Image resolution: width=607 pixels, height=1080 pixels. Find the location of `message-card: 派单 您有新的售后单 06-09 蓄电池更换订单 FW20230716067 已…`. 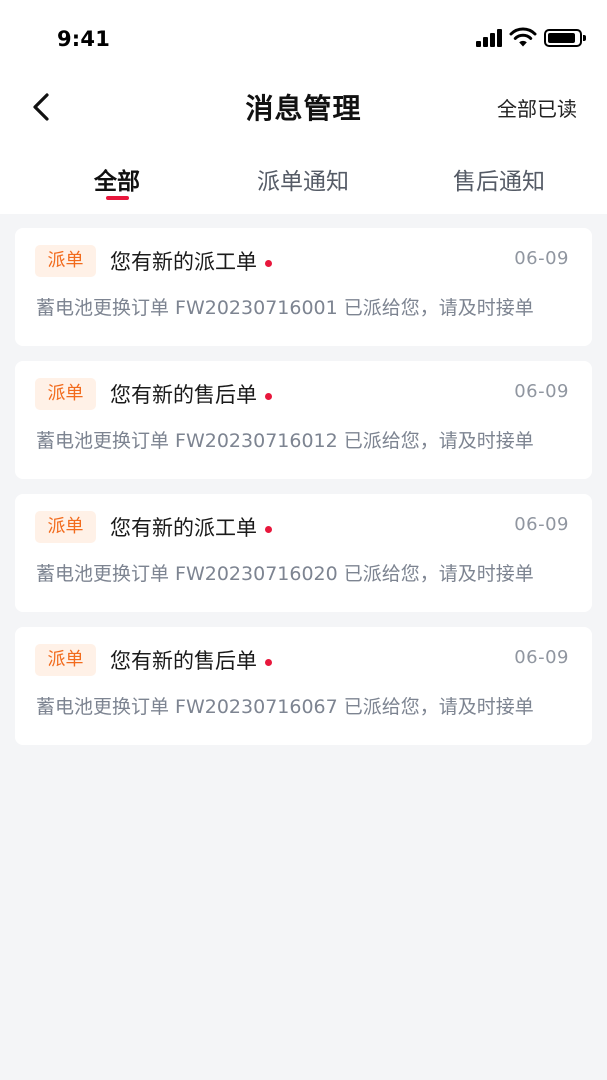

message-card: 派单 您有新的售后单 06-09 蓄电池更换订单 FW20230716067 已… is located at coordinates (303, 686).